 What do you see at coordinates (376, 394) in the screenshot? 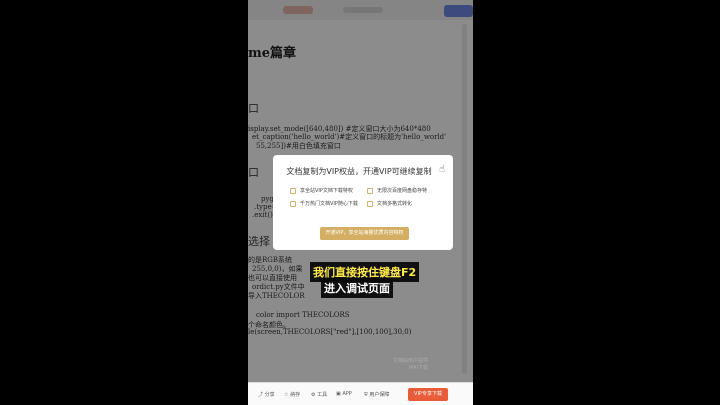
I see `user-guarantee-button: ⛨ 用户保障` at bounding box center [376, 394].